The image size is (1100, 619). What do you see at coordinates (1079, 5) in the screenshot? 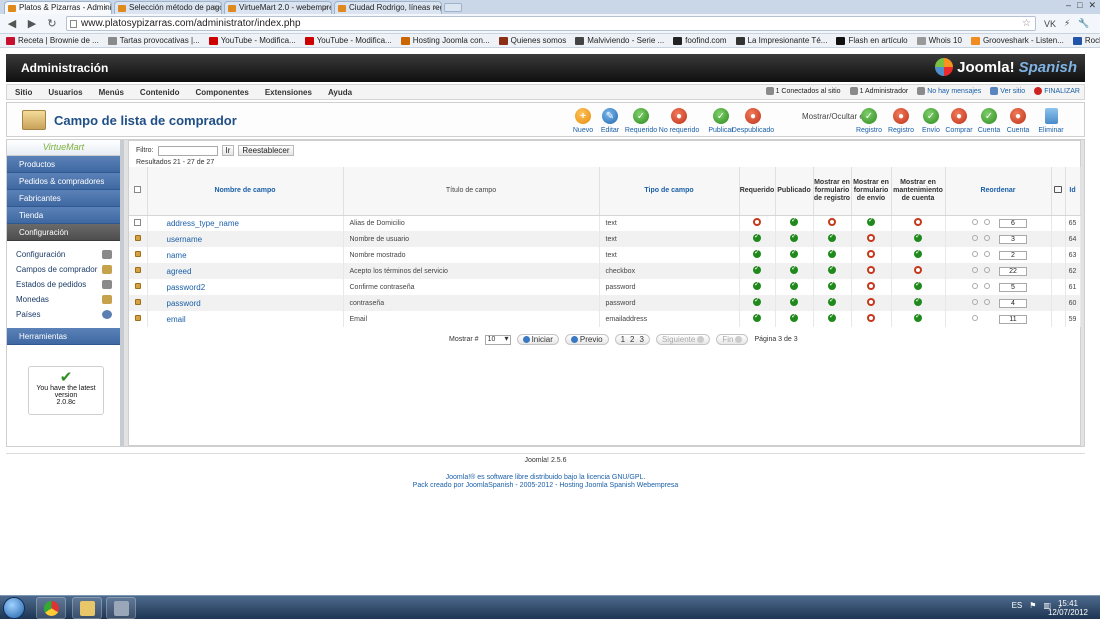
I see `maximize-icon: □` at bounding box center [1079, 5].